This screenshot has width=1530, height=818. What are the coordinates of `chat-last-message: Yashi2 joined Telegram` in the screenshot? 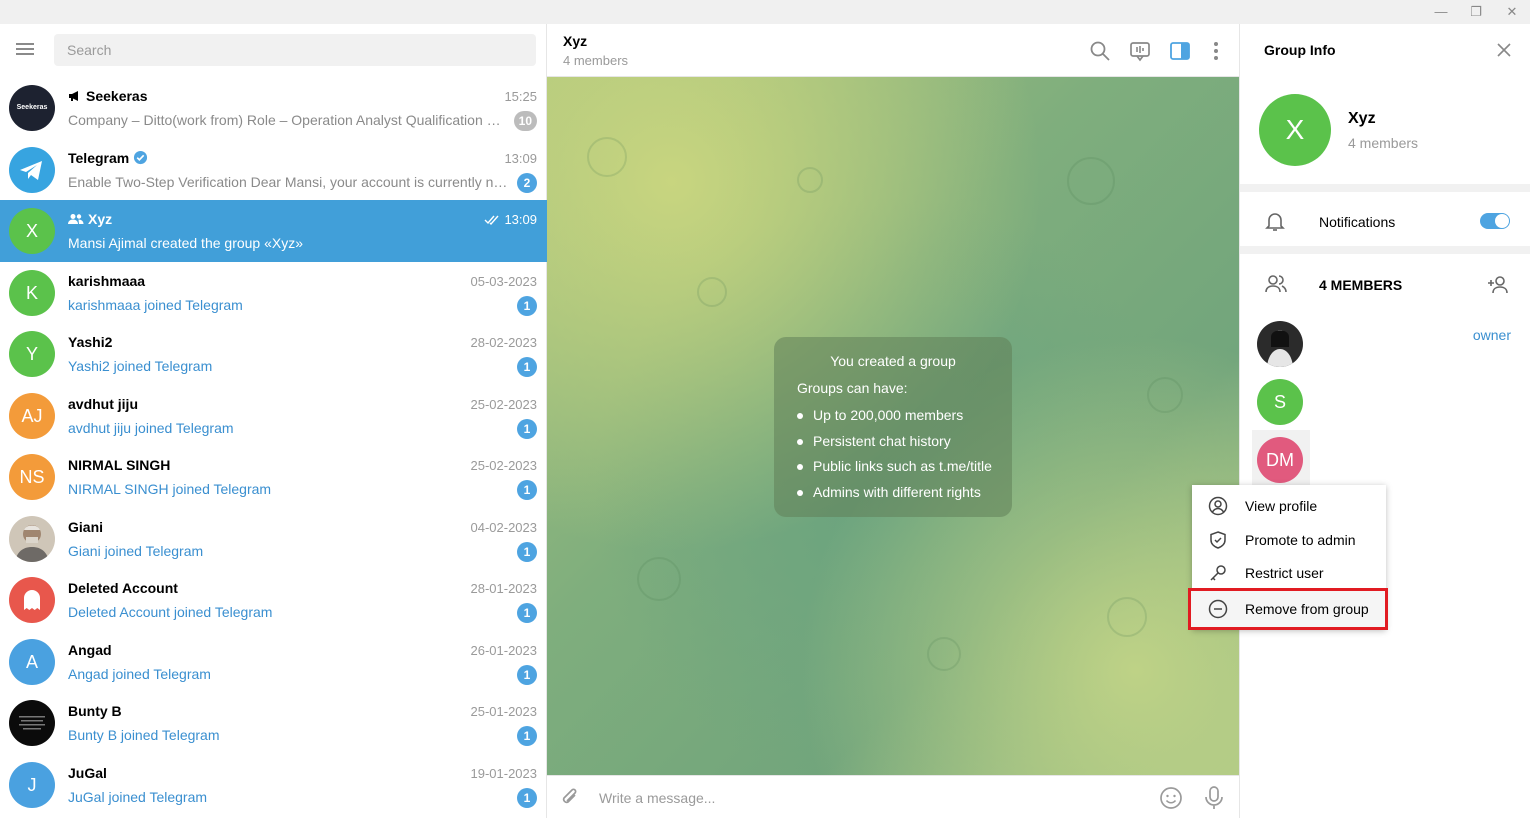 It's located at (140, 366).